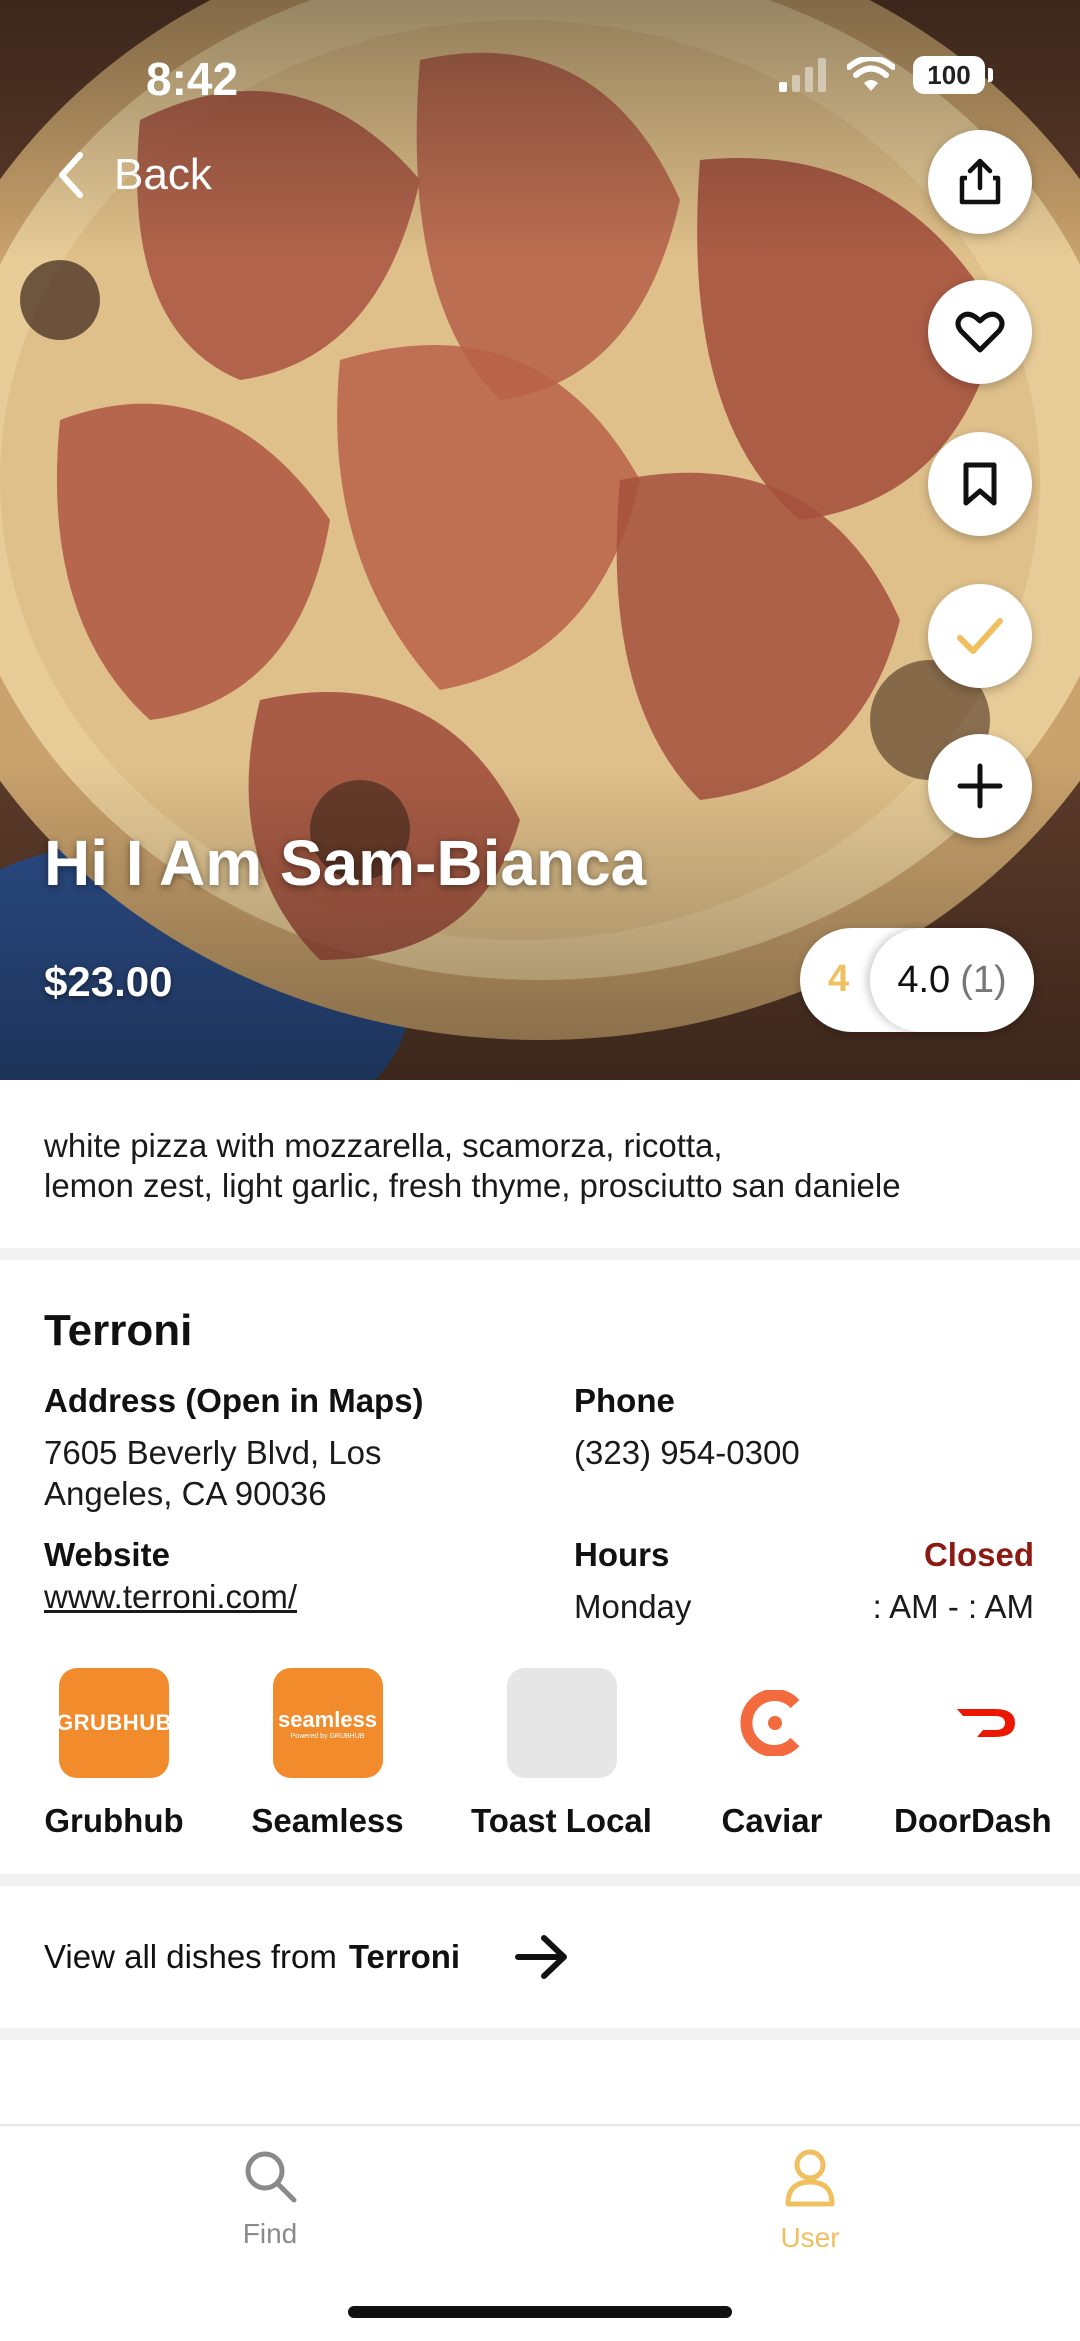 The height and width of the screenshot is (2341, 1080). I want to click on search-icon, so click(271, 2177).